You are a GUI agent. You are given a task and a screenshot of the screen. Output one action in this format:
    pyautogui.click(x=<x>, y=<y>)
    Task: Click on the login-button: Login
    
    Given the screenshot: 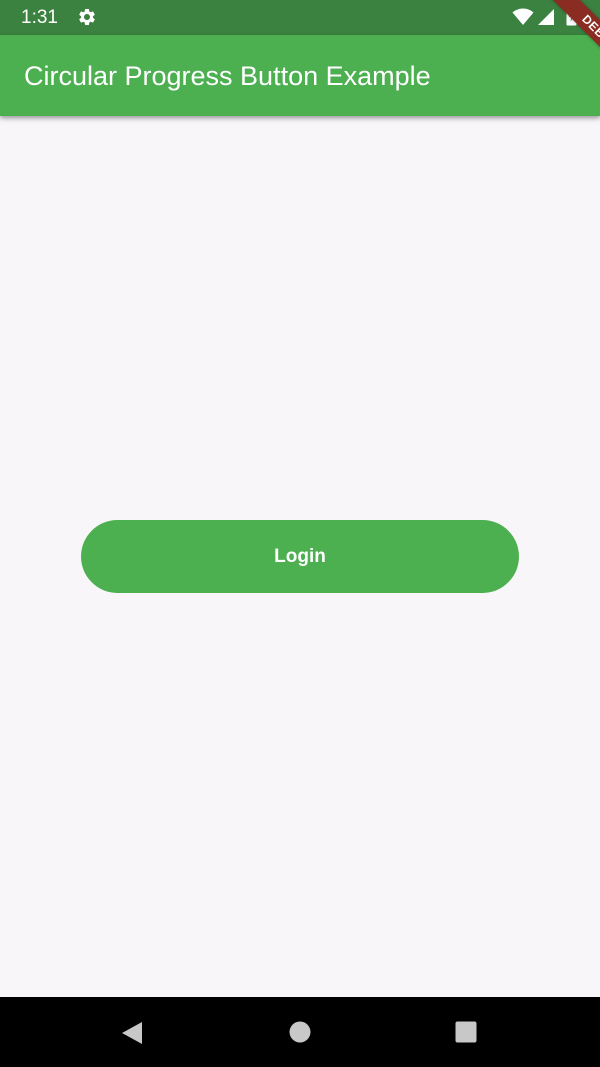 What is the action you would take?
    pyautogui.click(x=300, y=556)
    